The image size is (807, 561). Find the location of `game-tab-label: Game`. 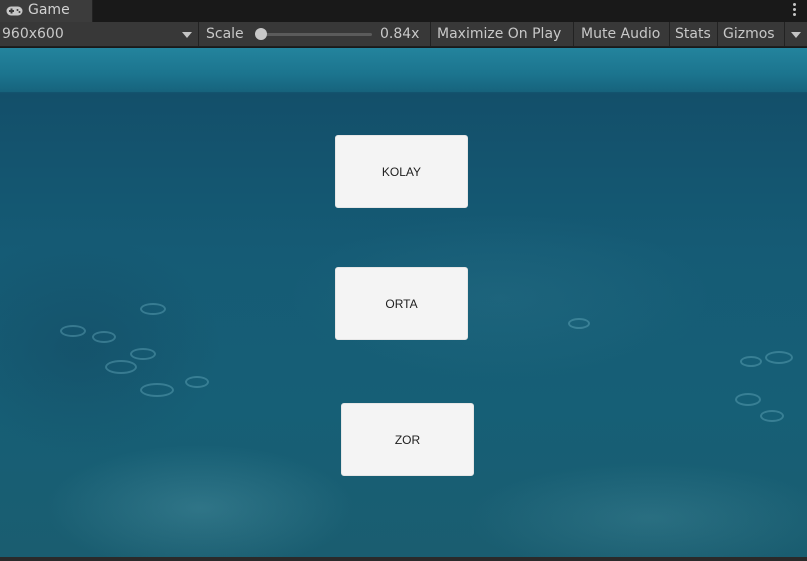

game-tab-label: Game is located at coordinates (49, 10).